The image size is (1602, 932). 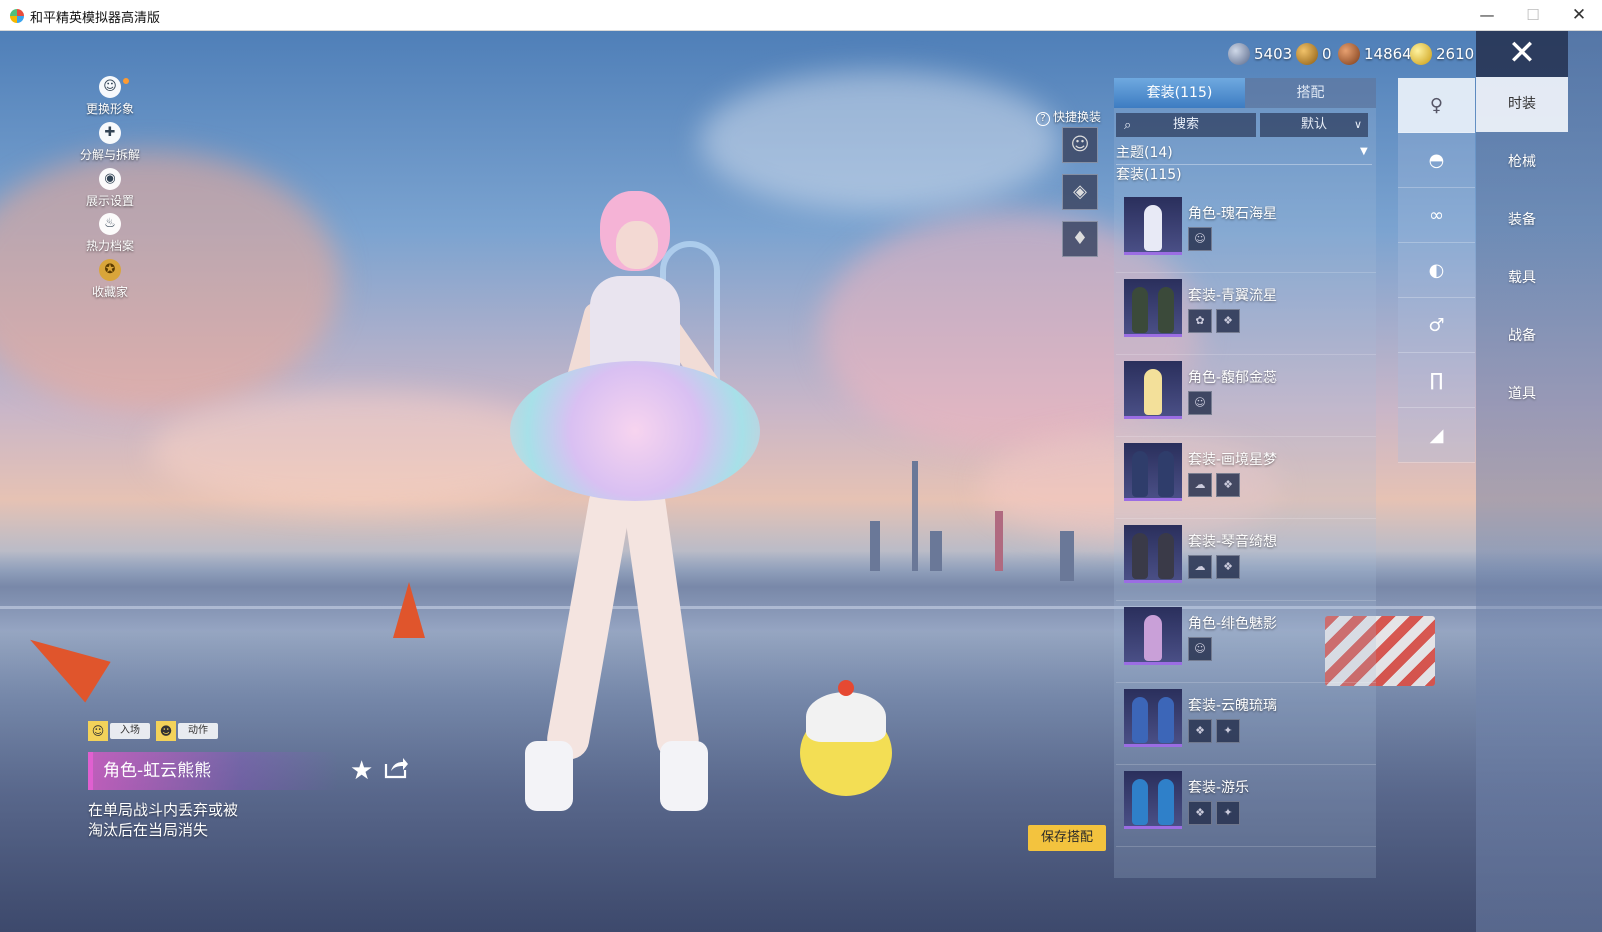 I want to click on sort-dropdown: 默认 ∨, so click(x=1314, y=125).